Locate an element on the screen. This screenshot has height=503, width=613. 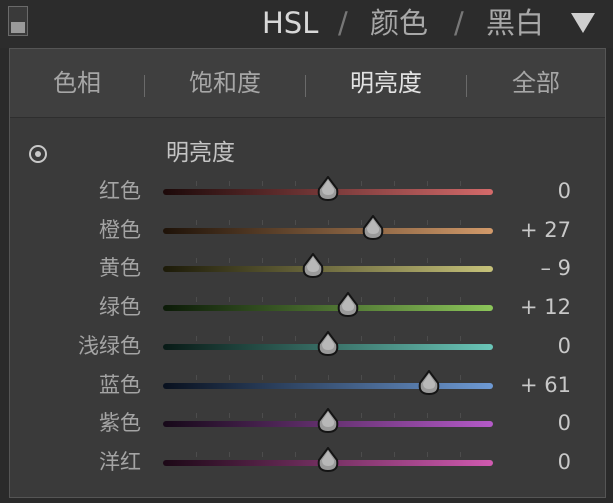
header-tab-hsl: HSL is located at coordinates (290, 23).